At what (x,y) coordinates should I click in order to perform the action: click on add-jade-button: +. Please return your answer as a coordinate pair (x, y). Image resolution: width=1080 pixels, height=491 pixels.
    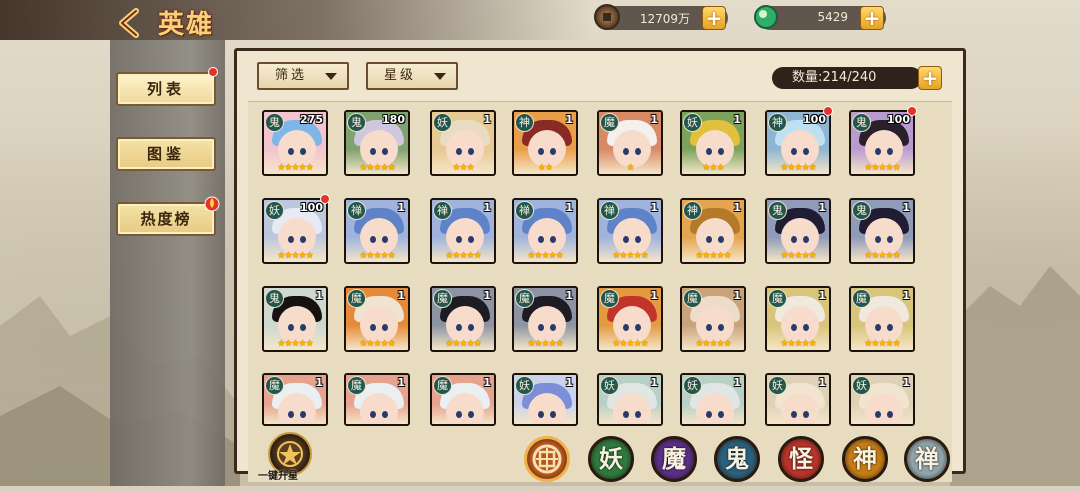
    Looking at the image, I should click on (872, 18).